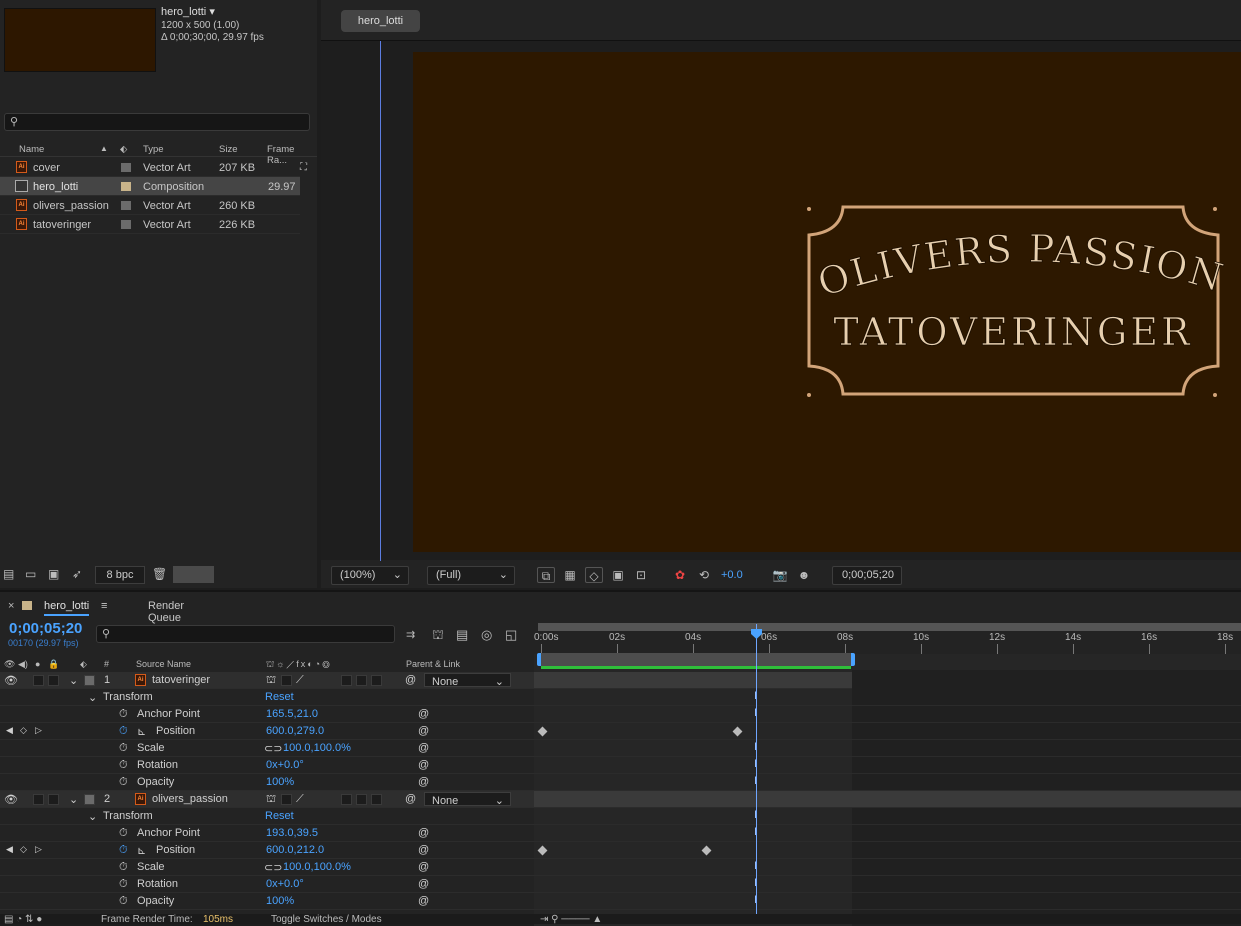 The height and width of the screenshot is (926, 1241). I want to click on layer-name: tatoveringer, so click(181, 680).